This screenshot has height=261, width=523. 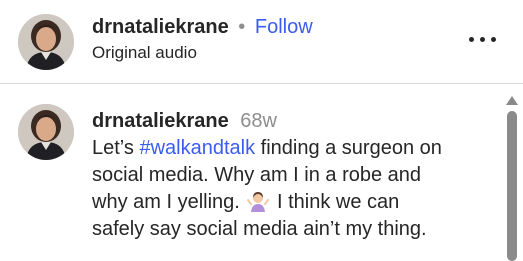 I want to click on comment-avatar, so click(x=46, y=132).